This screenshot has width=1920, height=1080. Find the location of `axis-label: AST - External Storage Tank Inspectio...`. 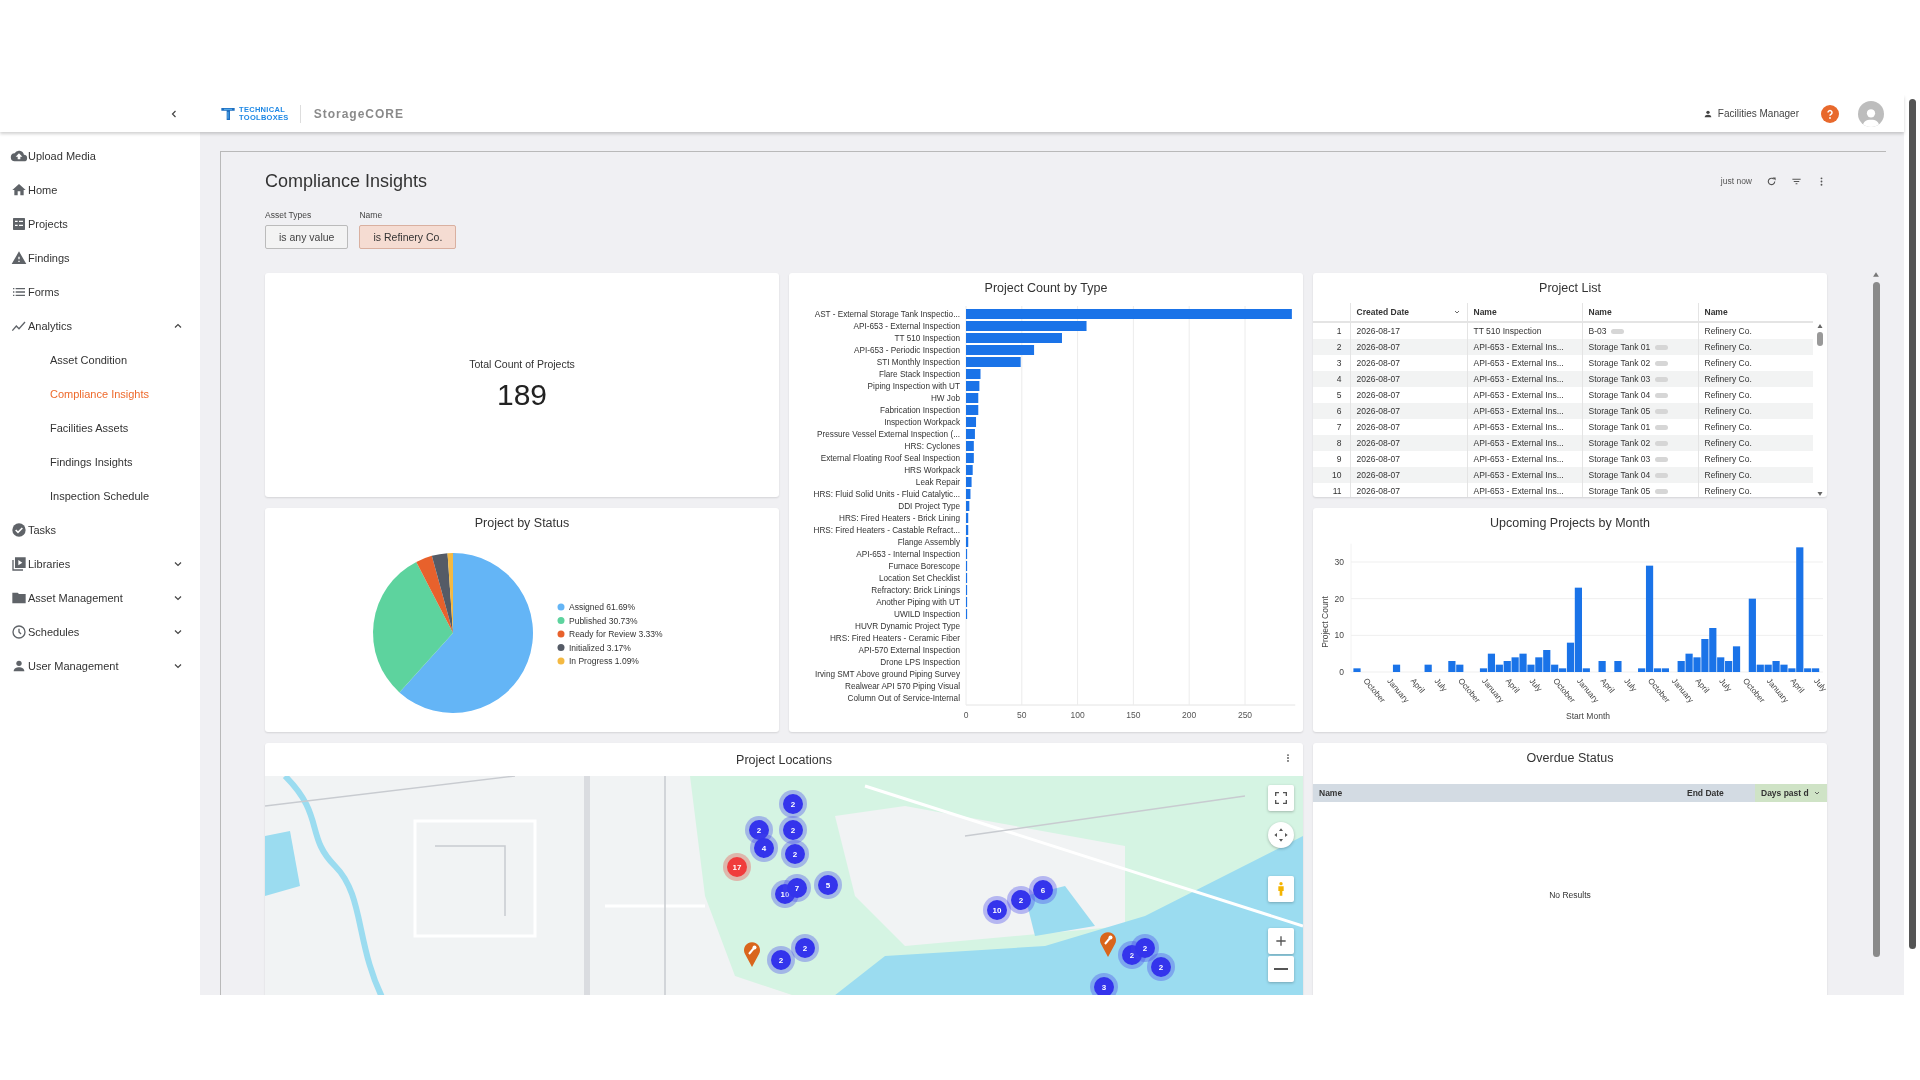

axis-label: AST - External Storage Tank Inspectio... is located at coordinates (887, 314).